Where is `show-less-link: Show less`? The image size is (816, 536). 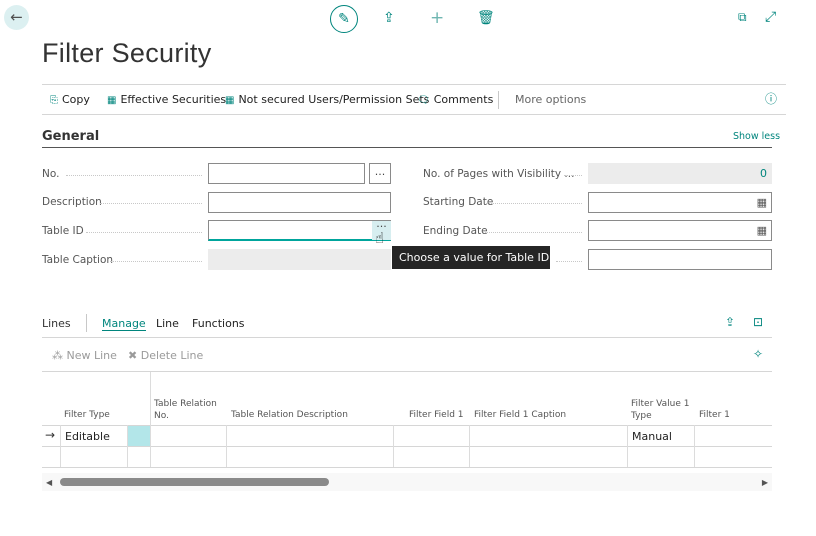 show-less-link: Show less is located at coordinates (756, 136).